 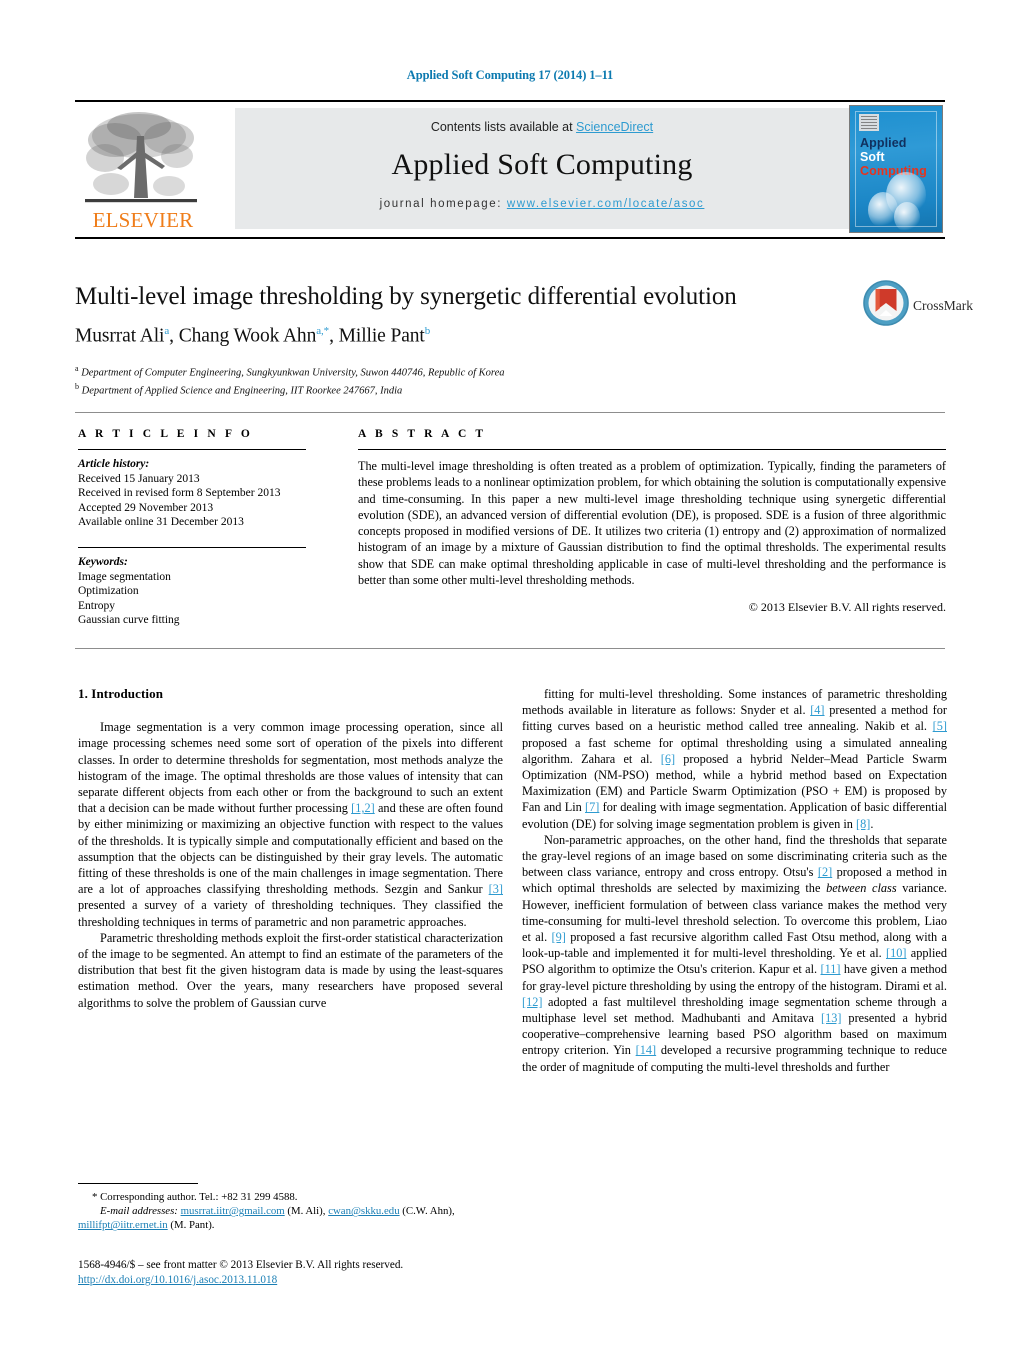 What do you see at coordinates (77, 368) in the screenshot?
I see `affiliation-mark: a` at bounding box center [77, 368].